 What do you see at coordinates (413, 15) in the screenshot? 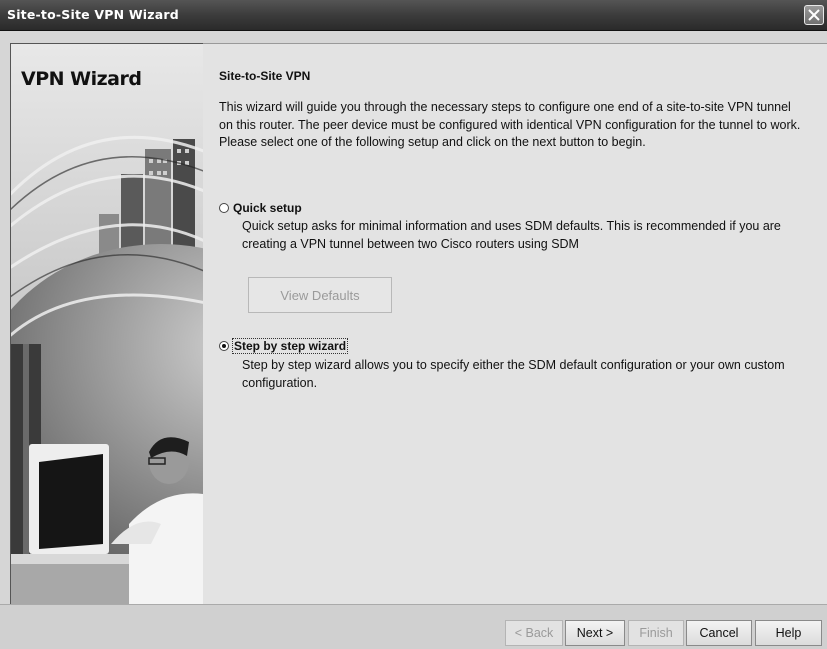
I see `title-bar: Site-to-Site VPN Wizard` at bounding box center [413, 15].